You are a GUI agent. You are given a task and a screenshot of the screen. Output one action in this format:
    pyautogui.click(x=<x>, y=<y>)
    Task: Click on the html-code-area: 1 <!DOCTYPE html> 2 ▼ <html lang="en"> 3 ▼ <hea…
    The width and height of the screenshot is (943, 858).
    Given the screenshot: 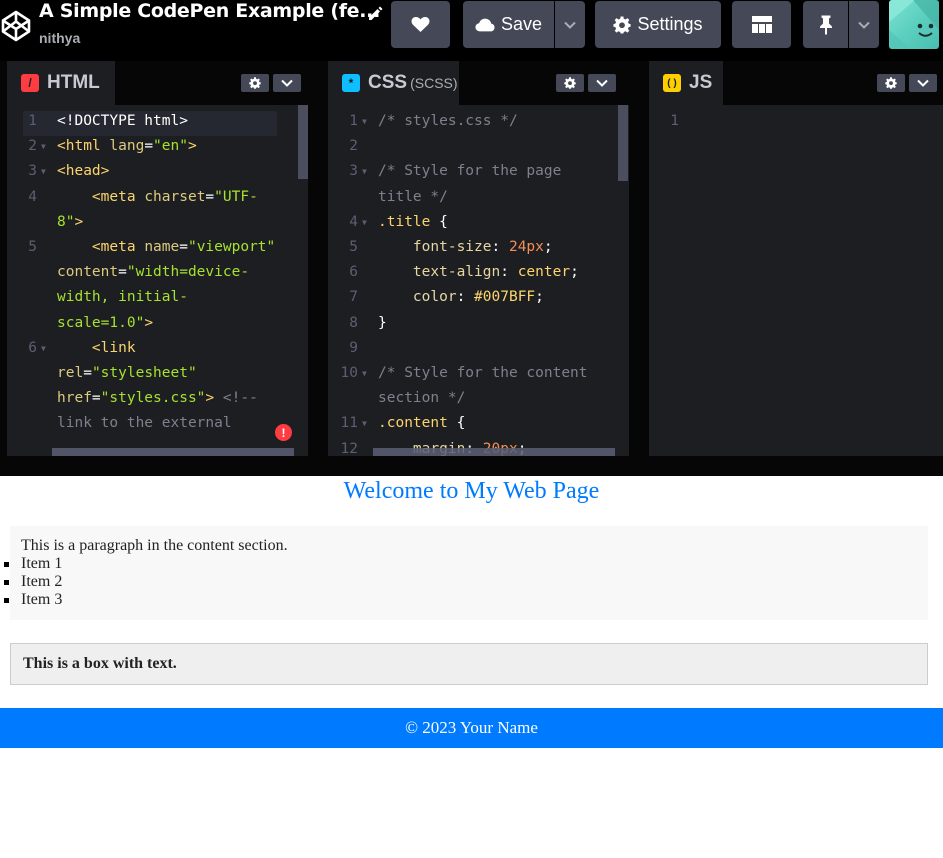 What is the action you would take?
    pyautogui.click(x=157, y=280)
    